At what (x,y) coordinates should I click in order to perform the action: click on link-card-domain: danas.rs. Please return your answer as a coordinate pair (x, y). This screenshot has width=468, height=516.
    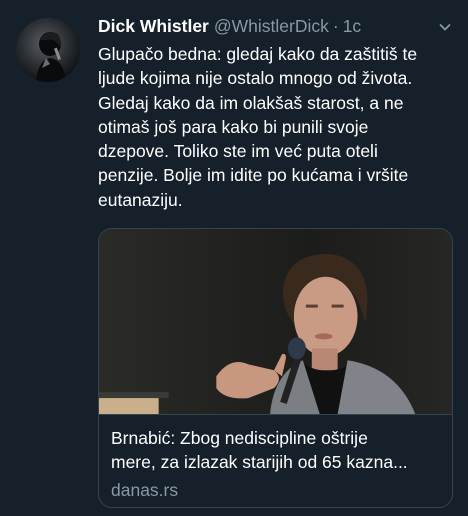
    Looking at the image, I should click on (145, 490).